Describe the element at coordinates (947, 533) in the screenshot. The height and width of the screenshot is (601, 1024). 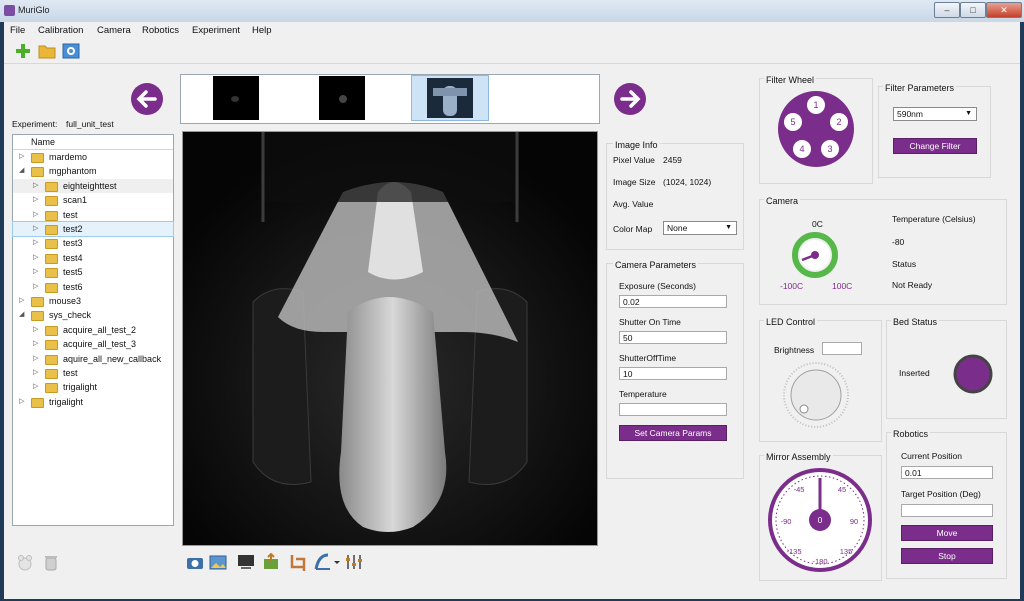
I see `move-button: Move` at that location.